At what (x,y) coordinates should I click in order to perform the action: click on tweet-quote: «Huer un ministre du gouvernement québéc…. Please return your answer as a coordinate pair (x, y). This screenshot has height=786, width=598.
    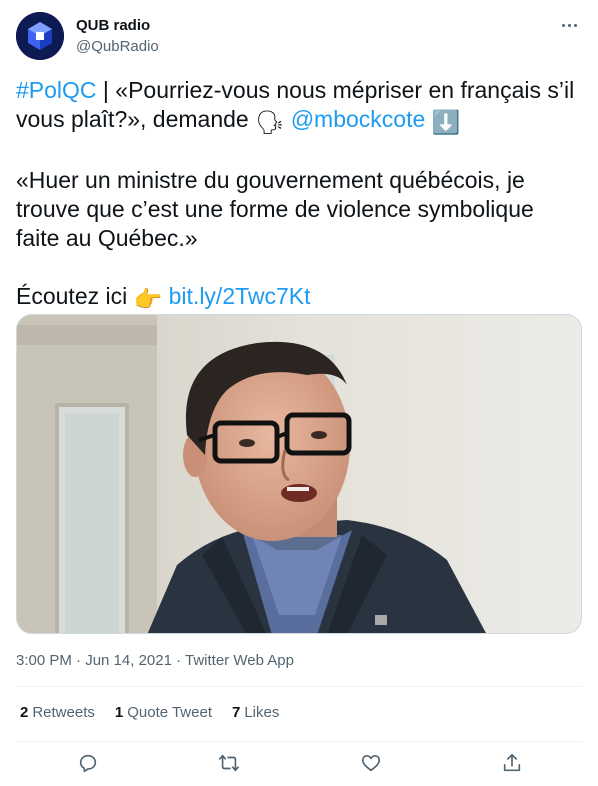
    Looking at the image, I should click on (275, 209).